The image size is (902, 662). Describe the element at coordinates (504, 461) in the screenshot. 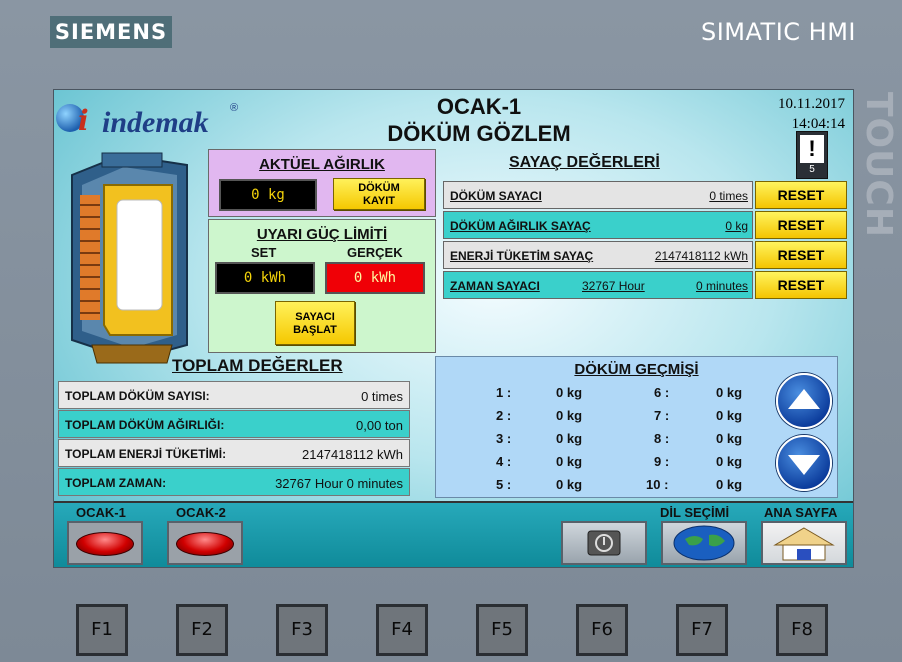

I see `history-index: 4 :` at that location.